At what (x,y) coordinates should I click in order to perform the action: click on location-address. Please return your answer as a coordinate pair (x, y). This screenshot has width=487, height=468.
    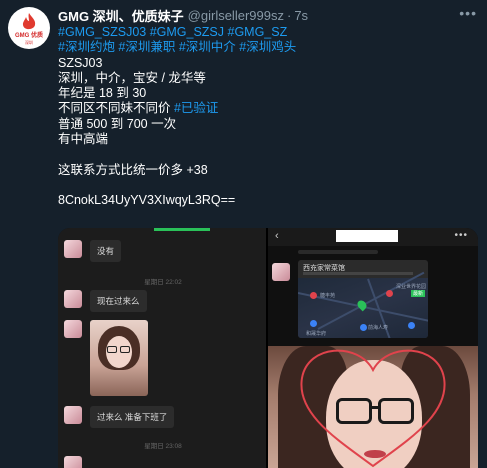
    Looking at the image, I should click on (358, 273).